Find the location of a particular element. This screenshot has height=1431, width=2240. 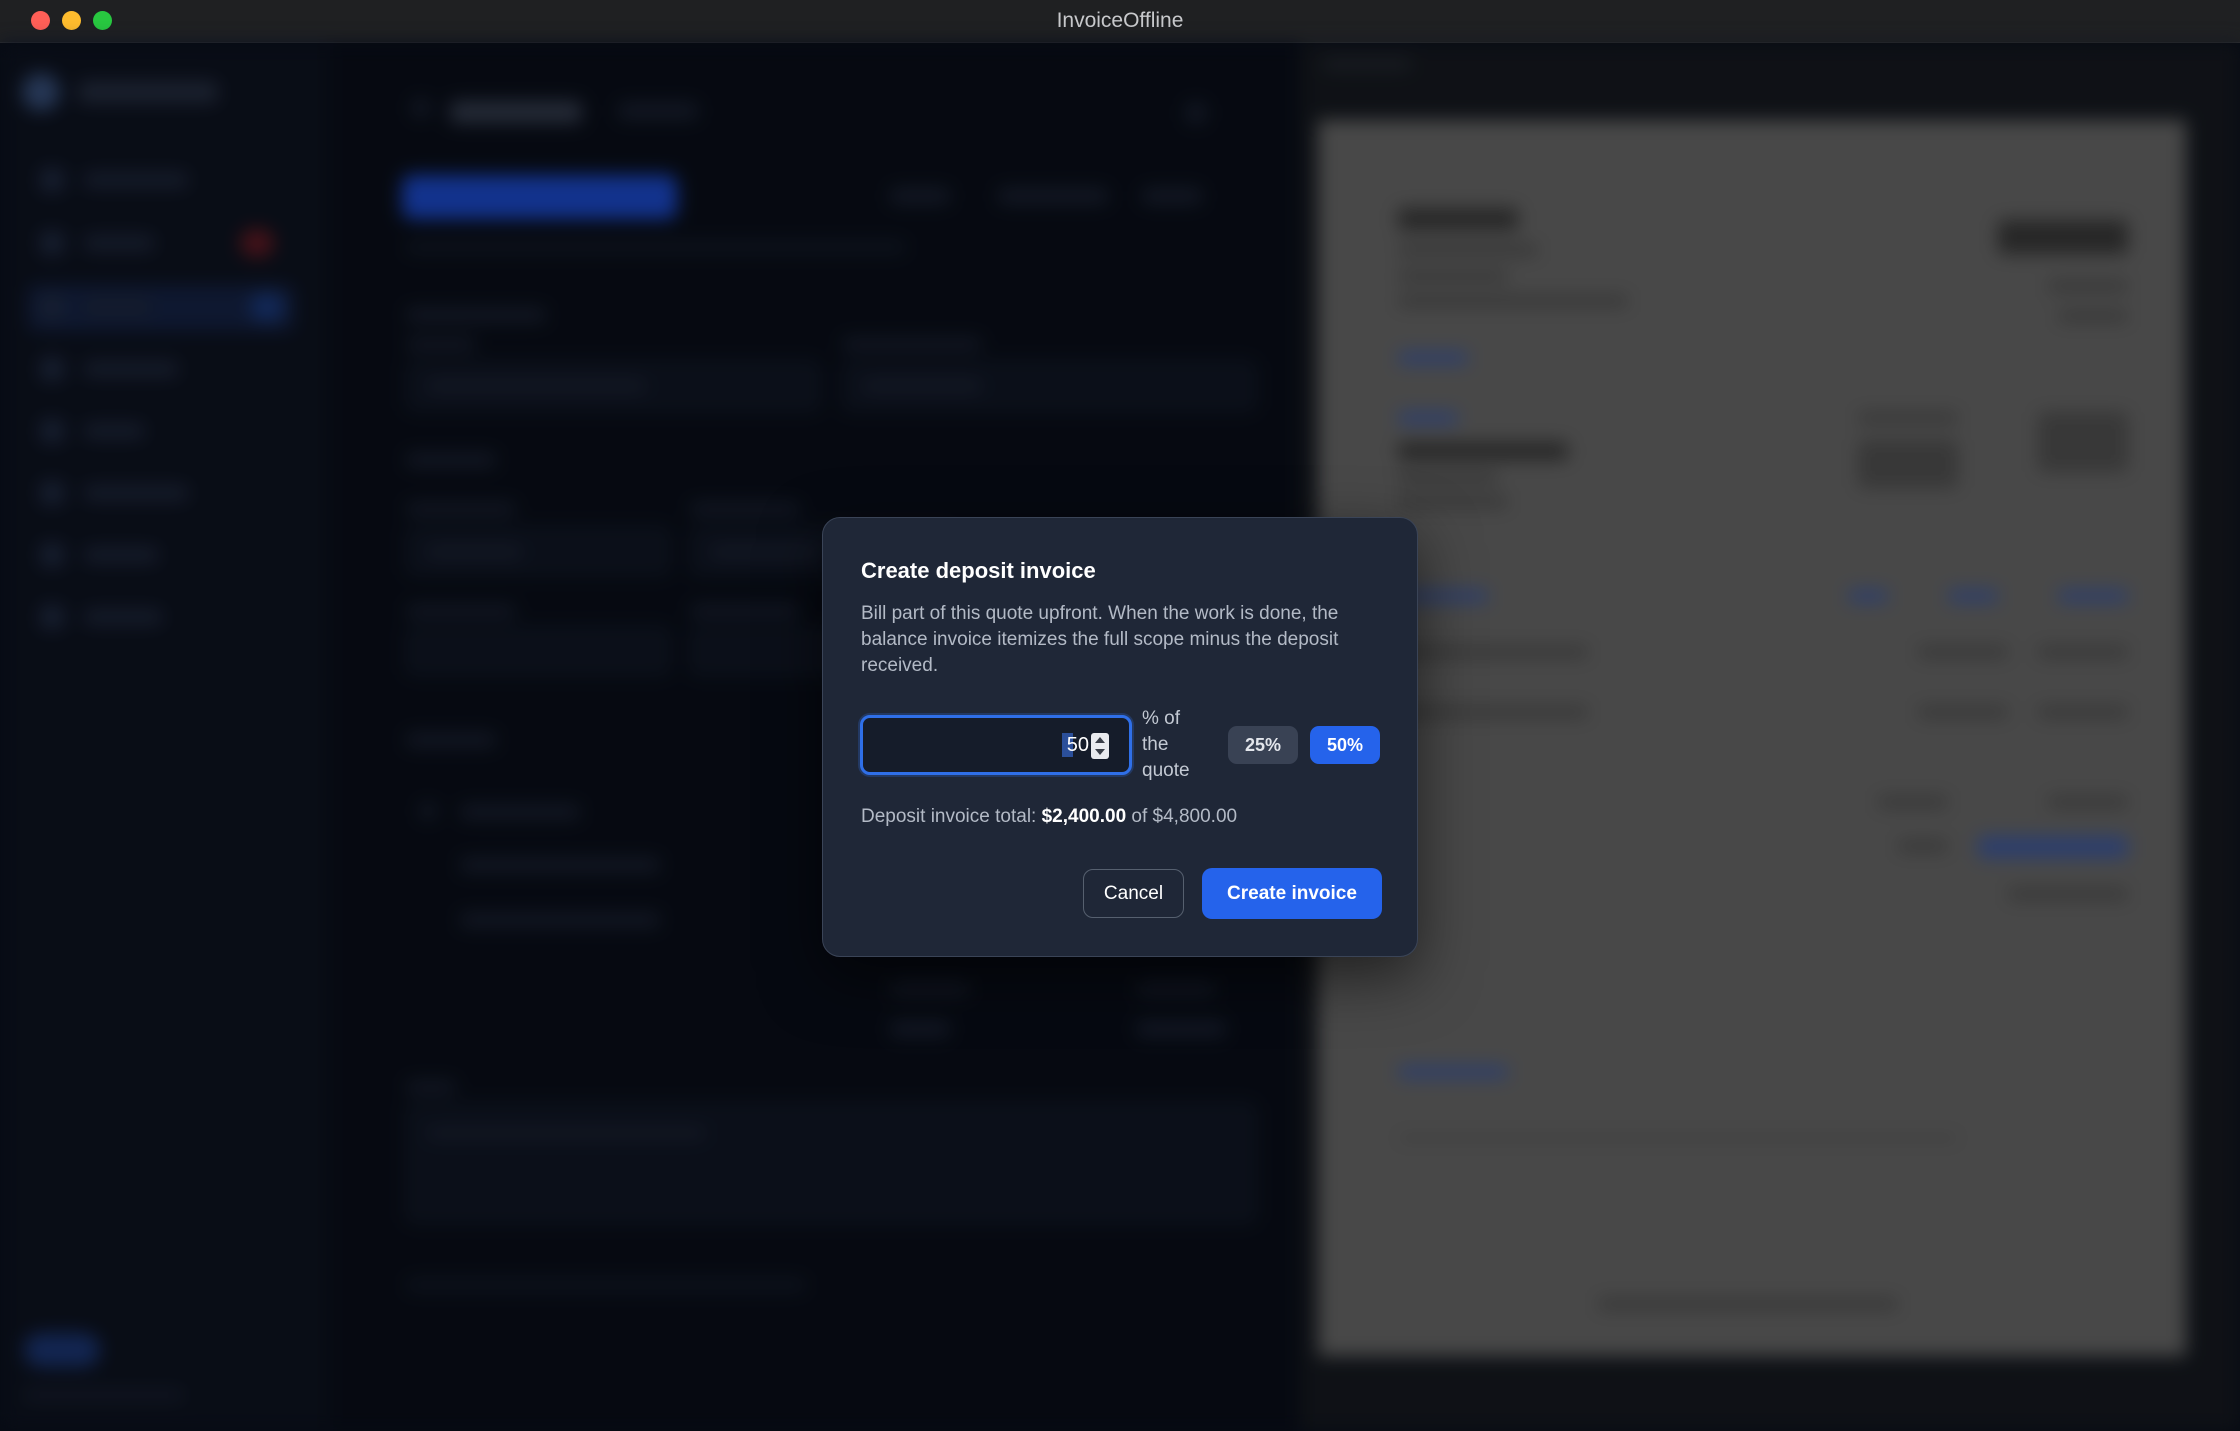

percent-suffix-label: % of the quote is located at coordinates (1166, 744).